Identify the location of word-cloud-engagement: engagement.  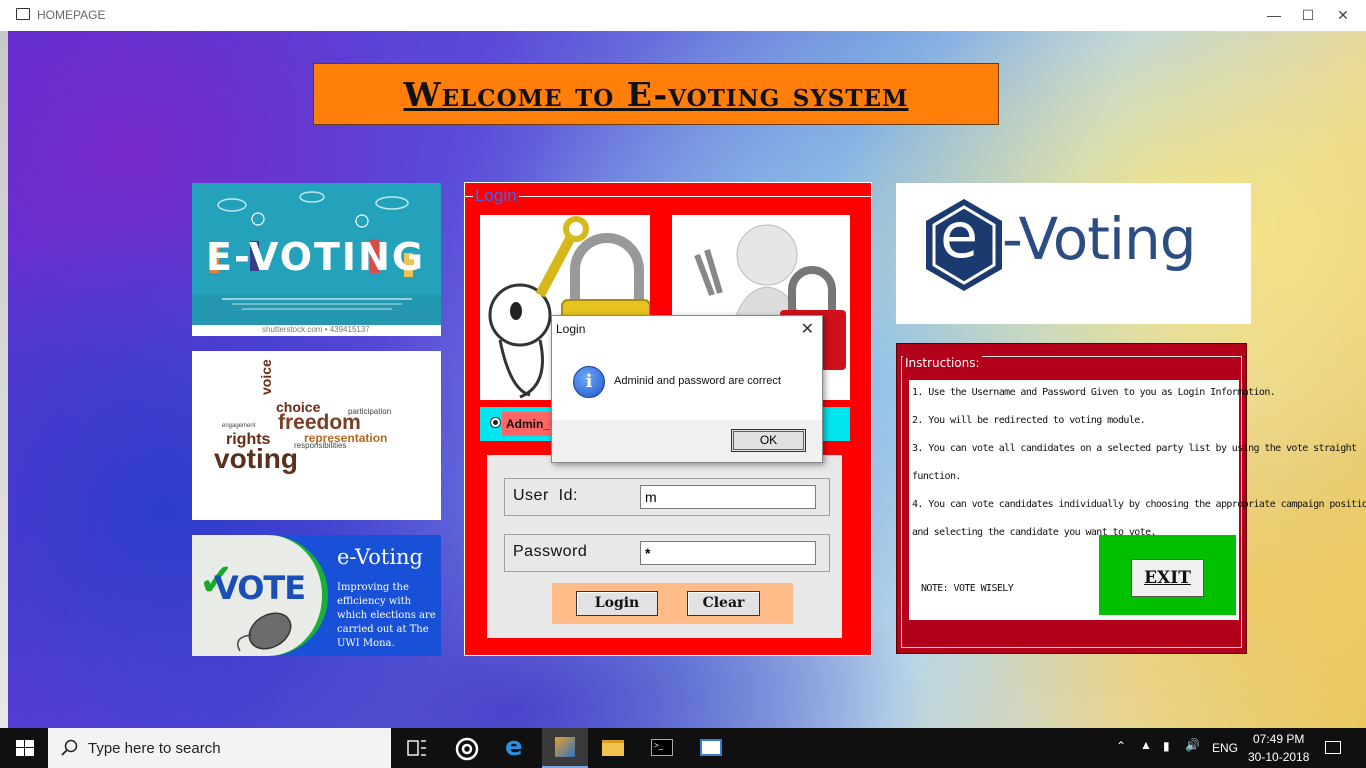
(239, 426).